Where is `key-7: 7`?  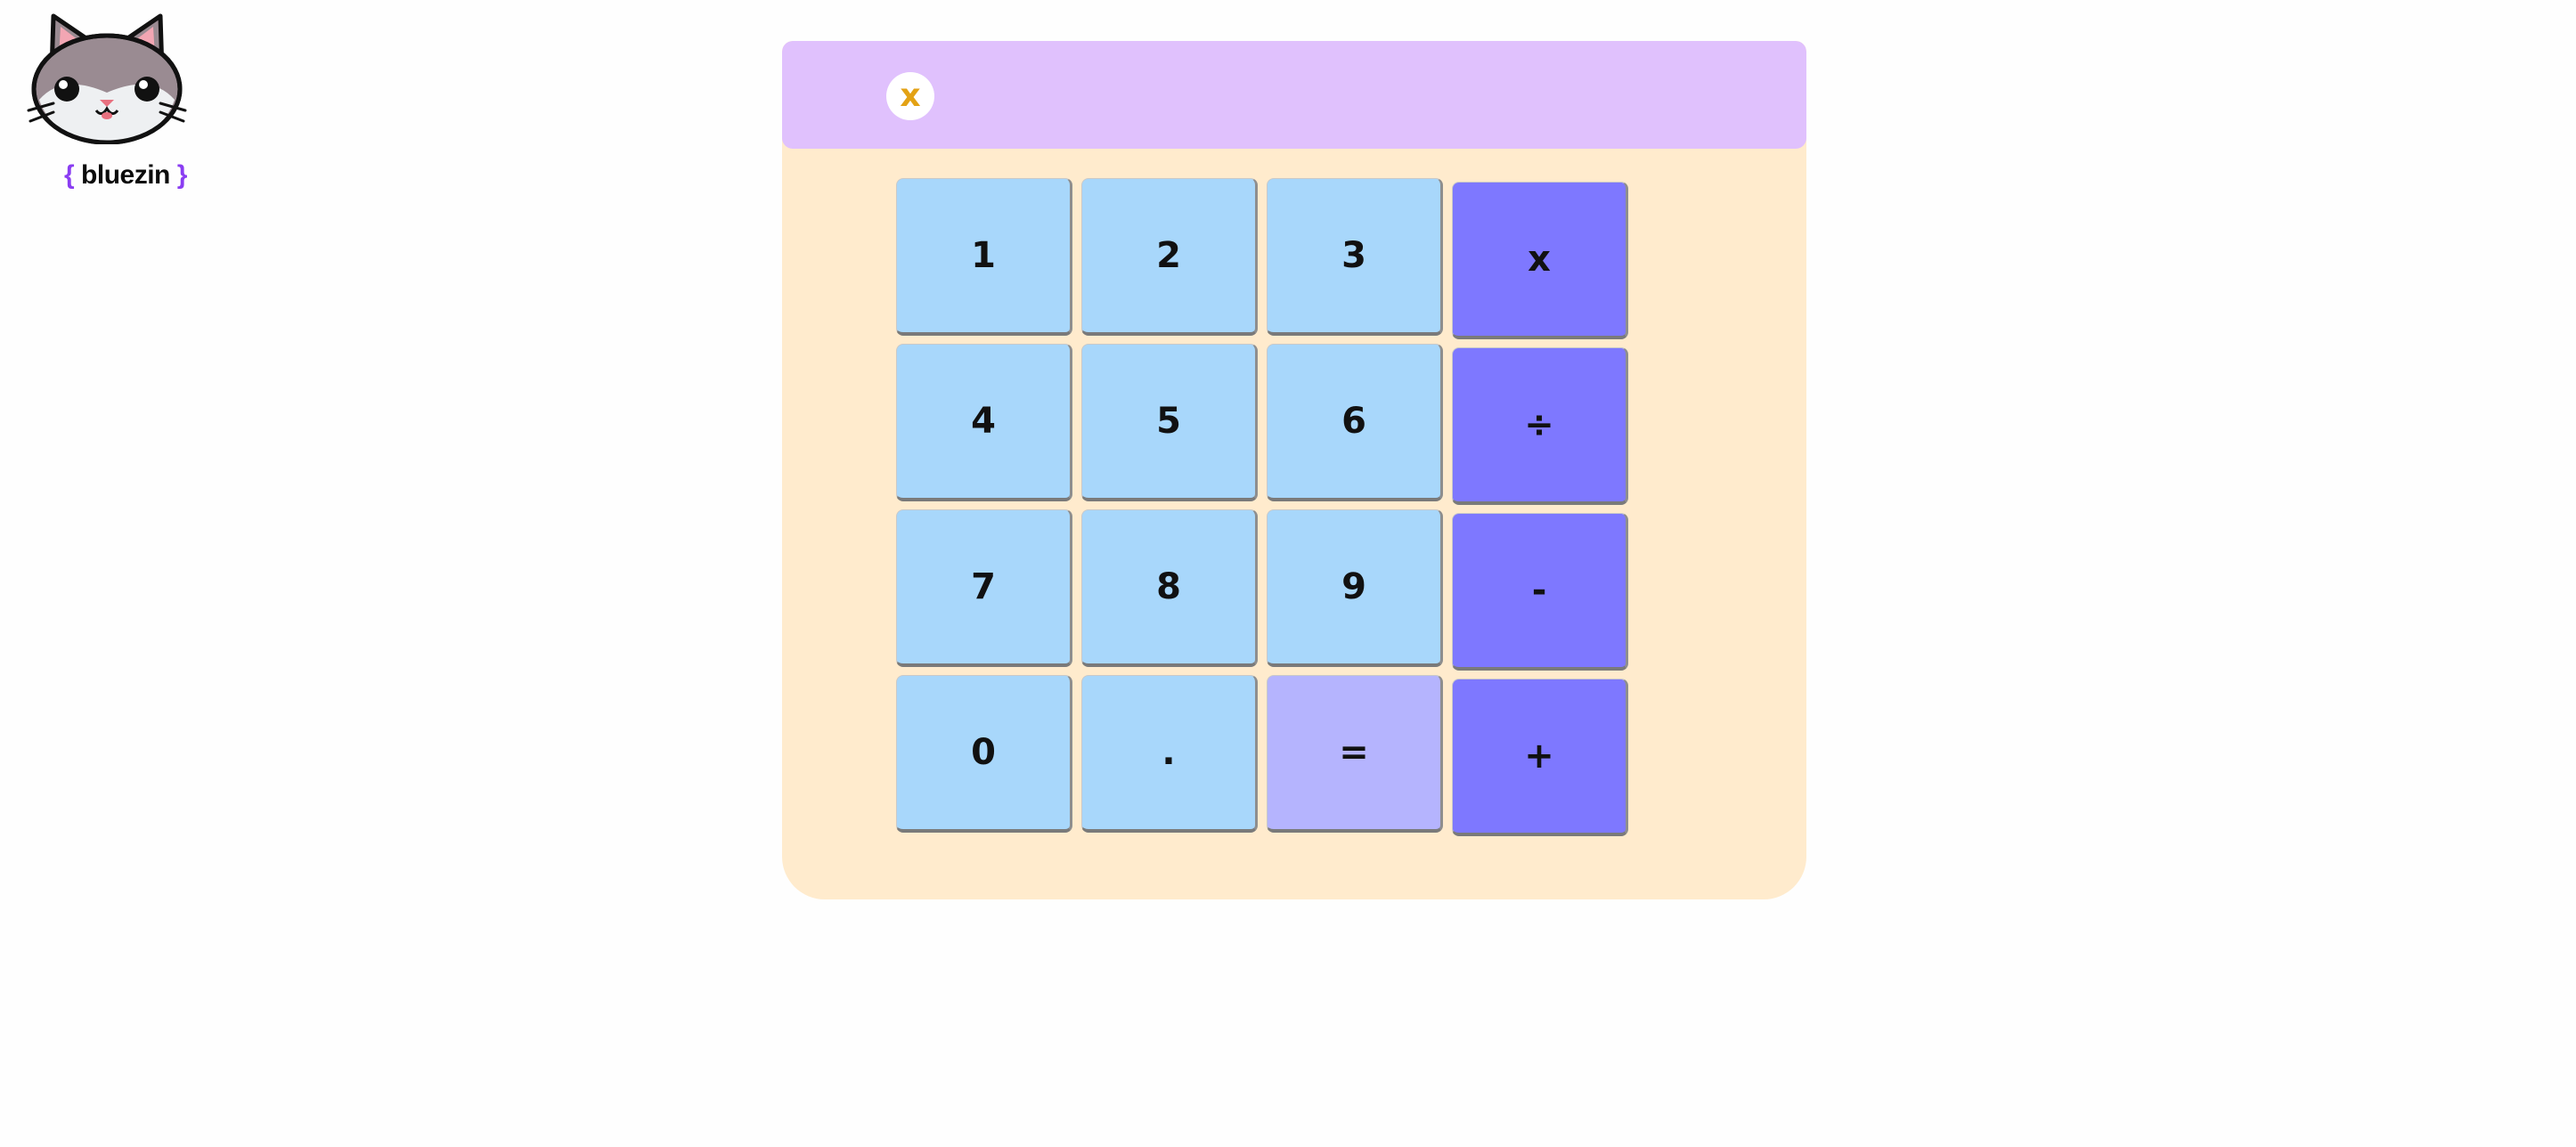 key-7: 7 is located at coordinates (984, 588).